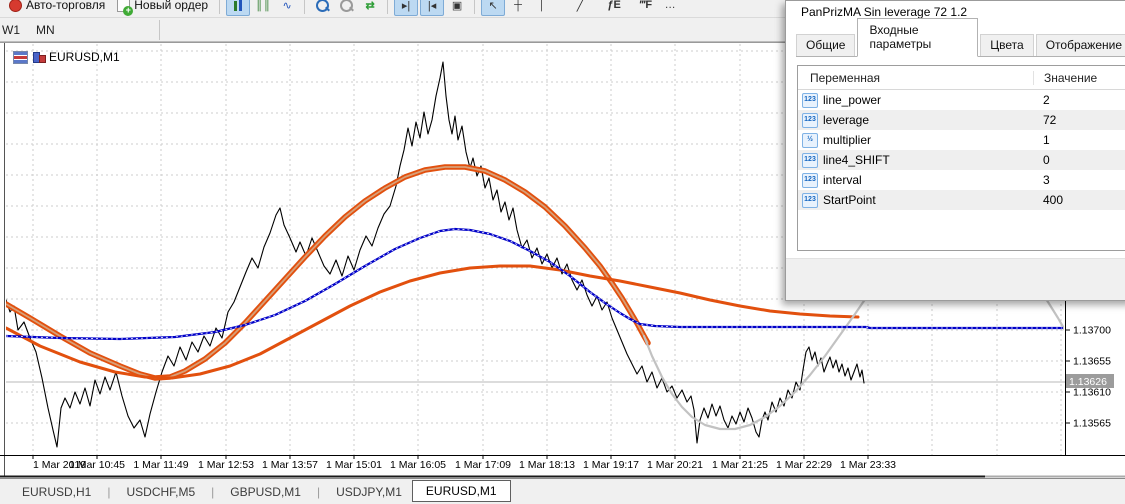 The height and width of the screenshot is (504, 1125). I want to click on auto-scroll-button: ▸|, so click(406, 8).